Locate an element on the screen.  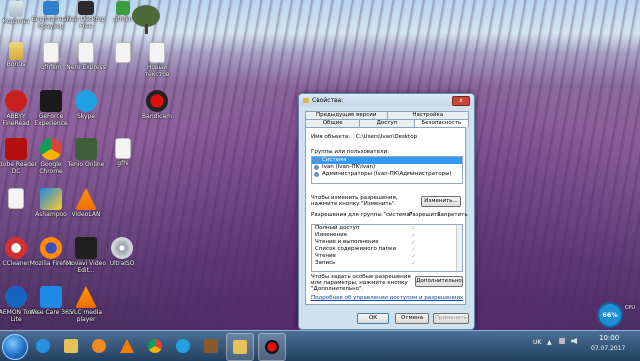
vlc-icon is located at coordinates (86, 297).